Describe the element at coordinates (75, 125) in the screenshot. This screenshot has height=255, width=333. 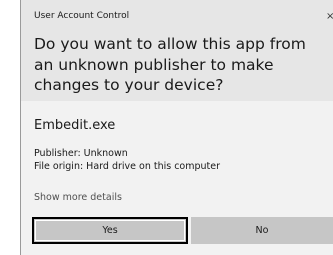
I see `app-name: Embedit.exe` at that location.